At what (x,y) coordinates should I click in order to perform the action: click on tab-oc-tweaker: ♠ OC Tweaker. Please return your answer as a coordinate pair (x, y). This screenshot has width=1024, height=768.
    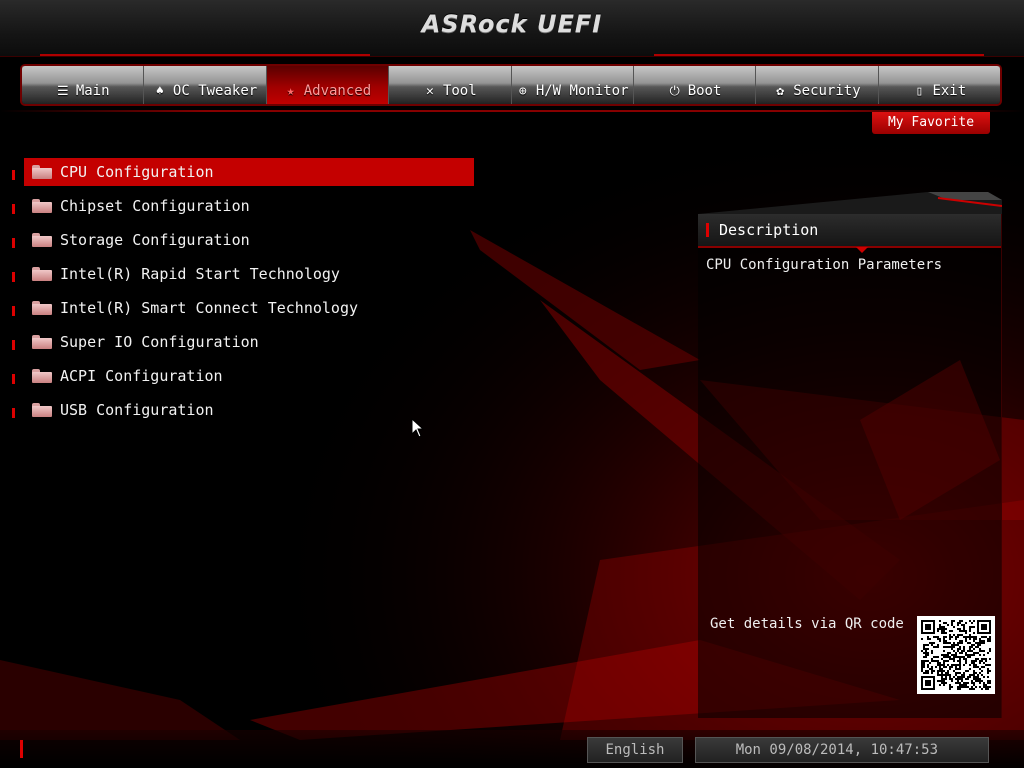
    Looking at the image, I should click on (205, 85).